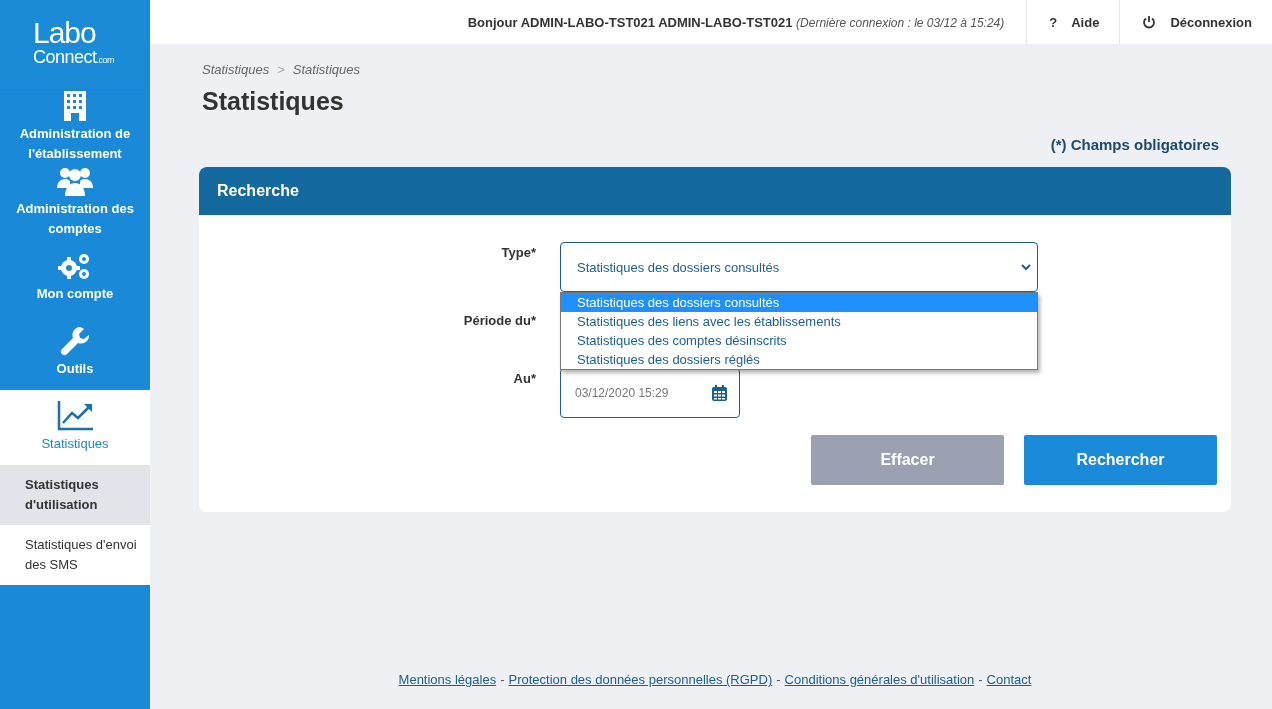  Describe the element at coordinates (1120, 460) in the screenshot. I see `search-button: Rechercher` at that location.